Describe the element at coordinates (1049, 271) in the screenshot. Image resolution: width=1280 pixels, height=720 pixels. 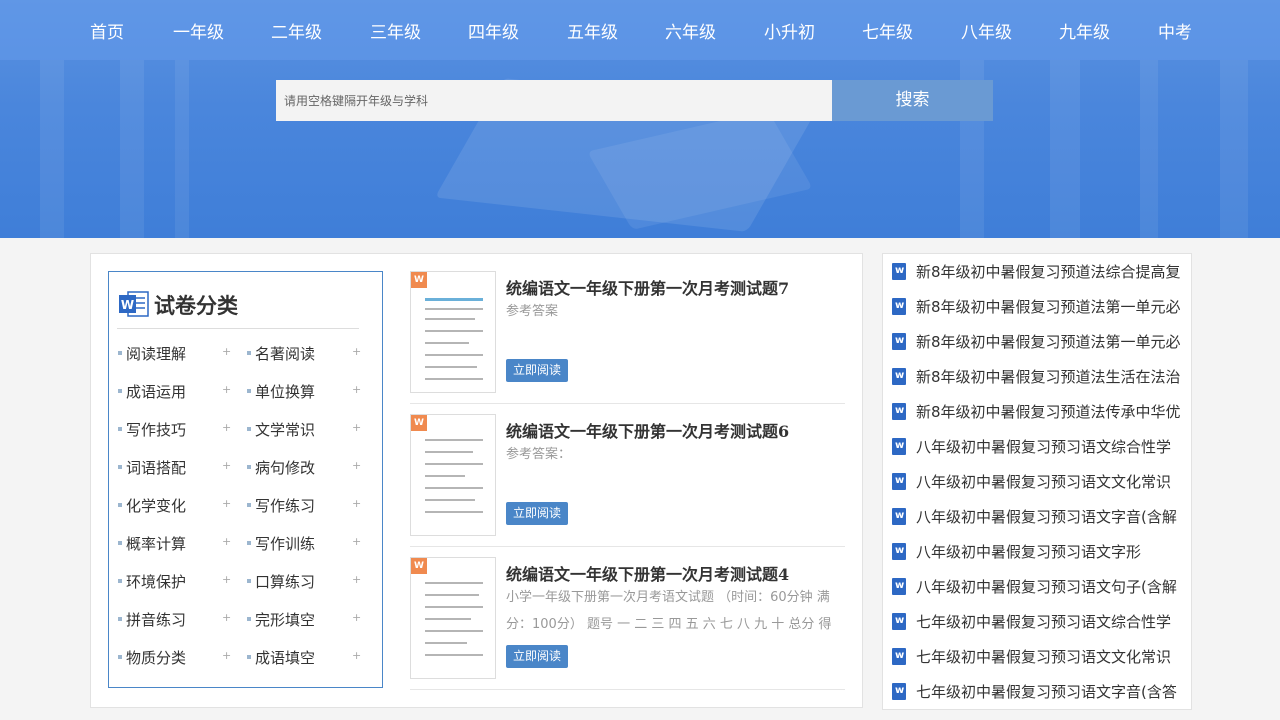
I see `related-doc-title: 新8年级初中暑假复习预道法综合提高复` at that location.